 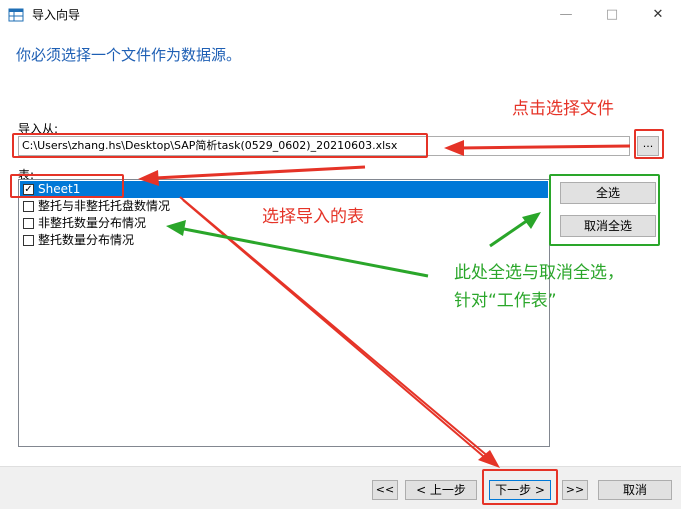 I want to click on close-button: ✕, so click(x=658, y=15).